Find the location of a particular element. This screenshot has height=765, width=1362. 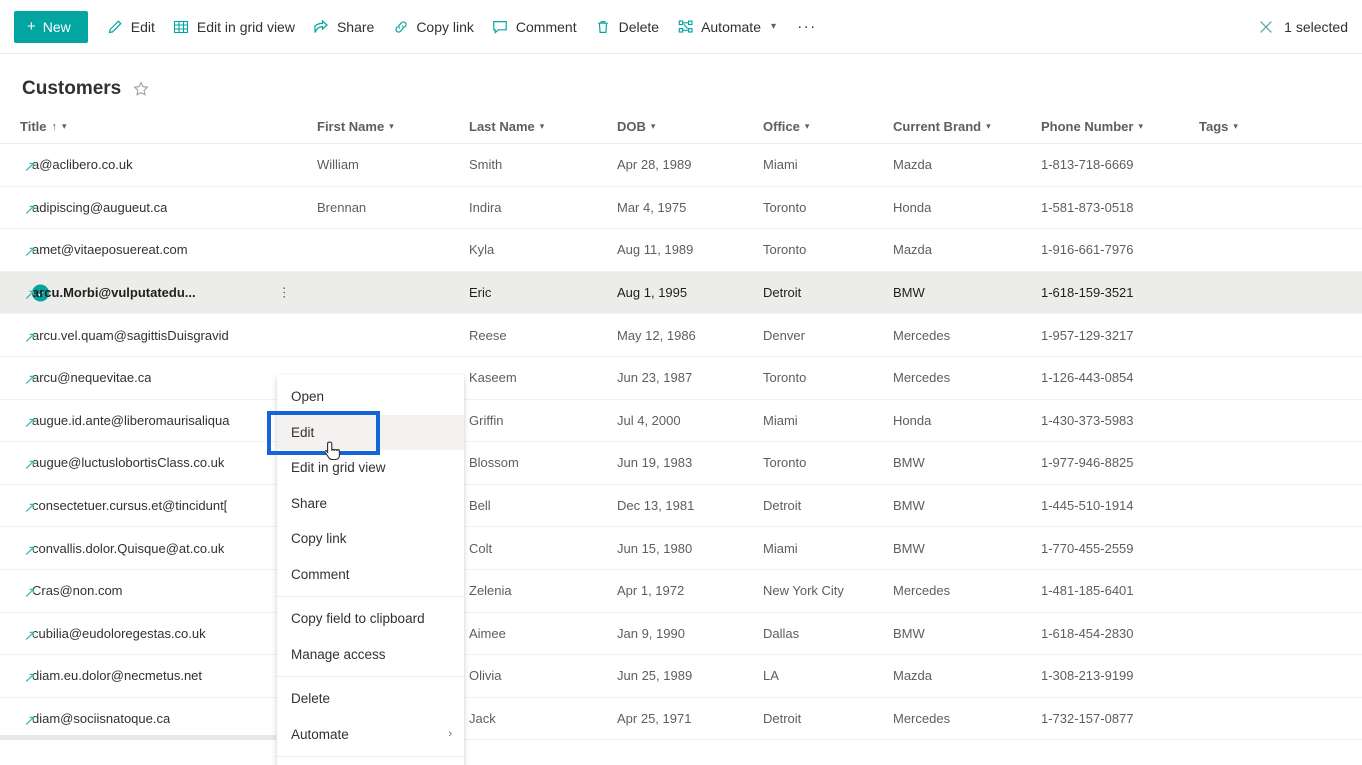

cell-phone-number: 1-770-455-2559 is located at coordinates (1087, 548).